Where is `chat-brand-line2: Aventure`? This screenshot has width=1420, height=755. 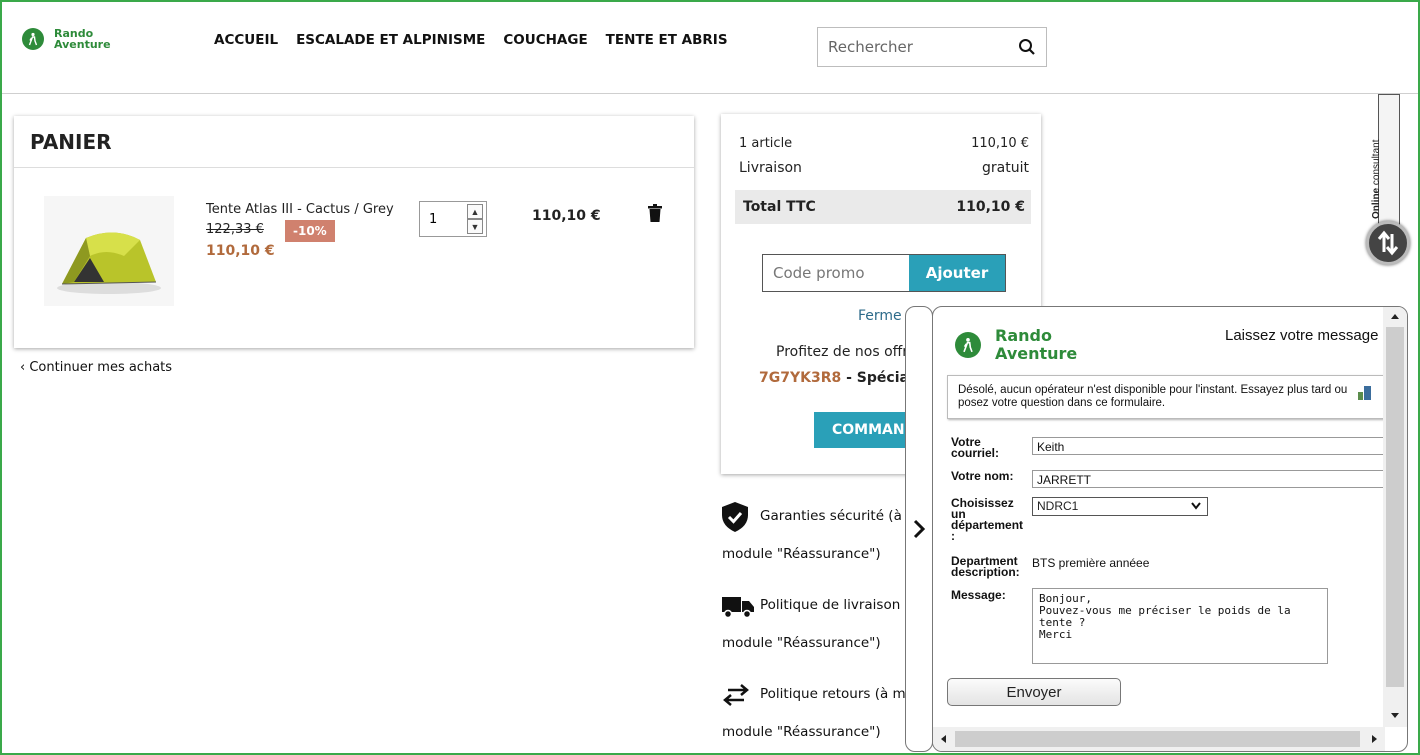 chat-brand-line2: Aventure is located at coordinates (1036, 353).